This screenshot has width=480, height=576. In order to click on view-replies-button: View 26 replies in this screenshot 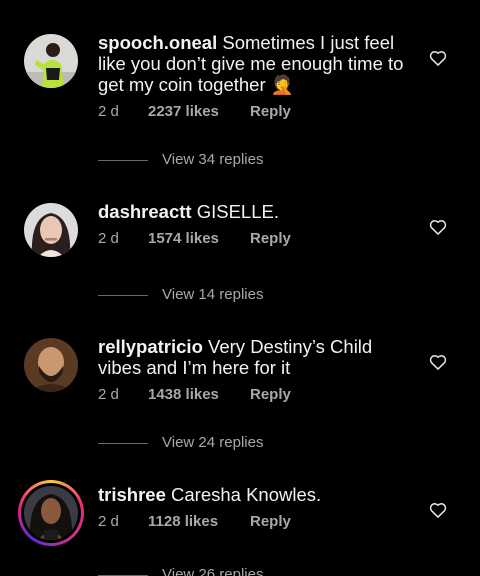, I will do `click(180, 571)`.